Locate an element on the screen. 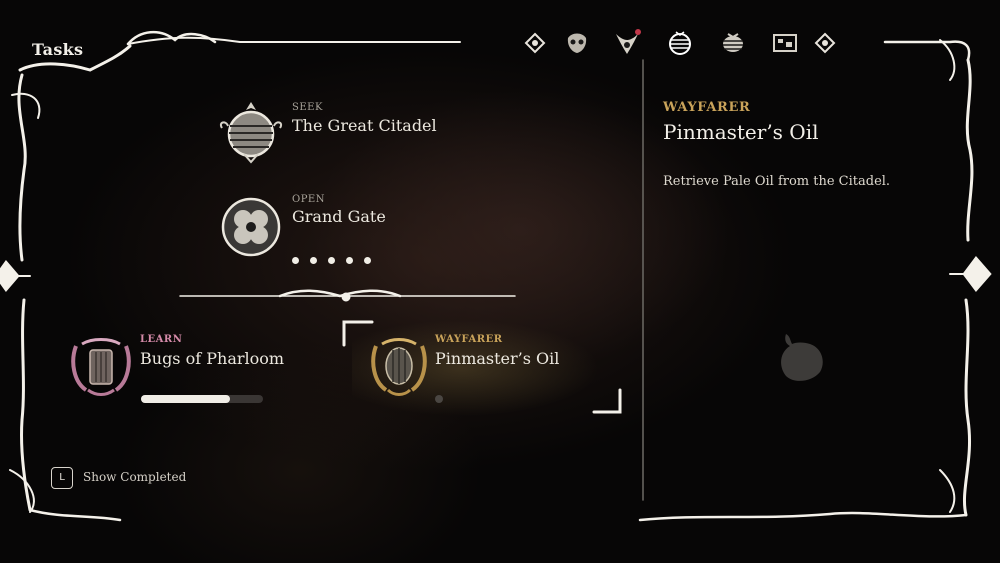 The width and height of the screenshot is (1000, 563). task-name: The Great Citadel is located at coordinates (364, 125).